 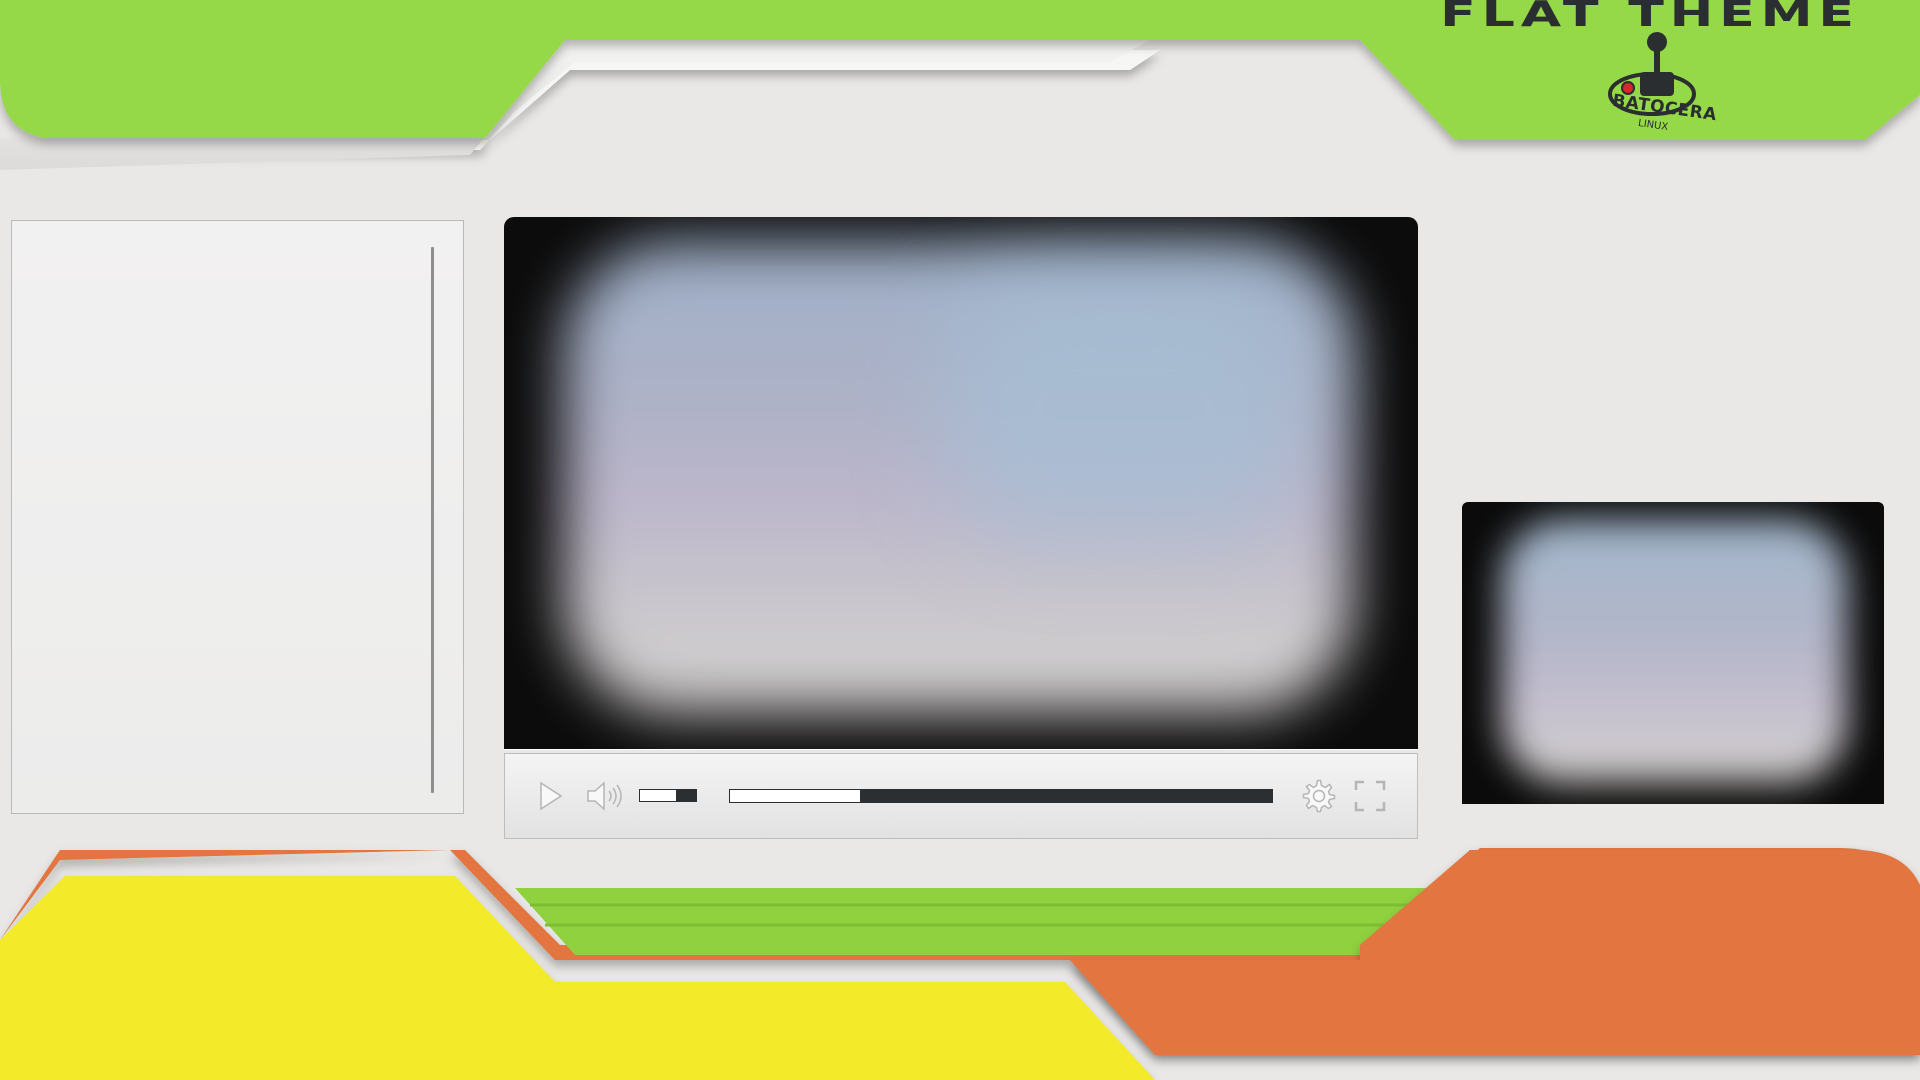 What do you see at coordinates (605, 796) in the screenshot?
I see `volume-icon` at bounding box center [605, 796].